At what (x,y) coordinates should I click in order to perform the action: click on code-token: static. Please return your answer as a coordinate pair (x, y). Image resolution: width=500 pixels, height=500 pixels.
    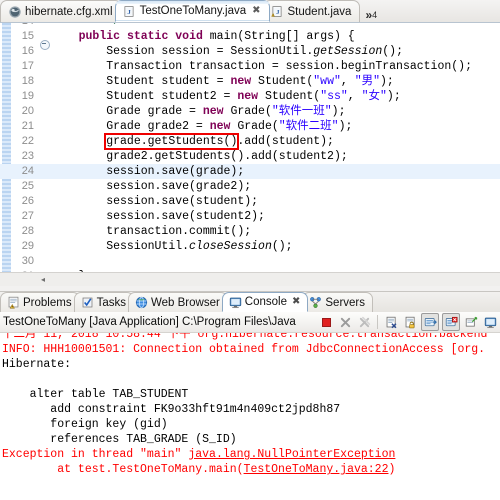
    Looking at the image, I should click on (147, 36).